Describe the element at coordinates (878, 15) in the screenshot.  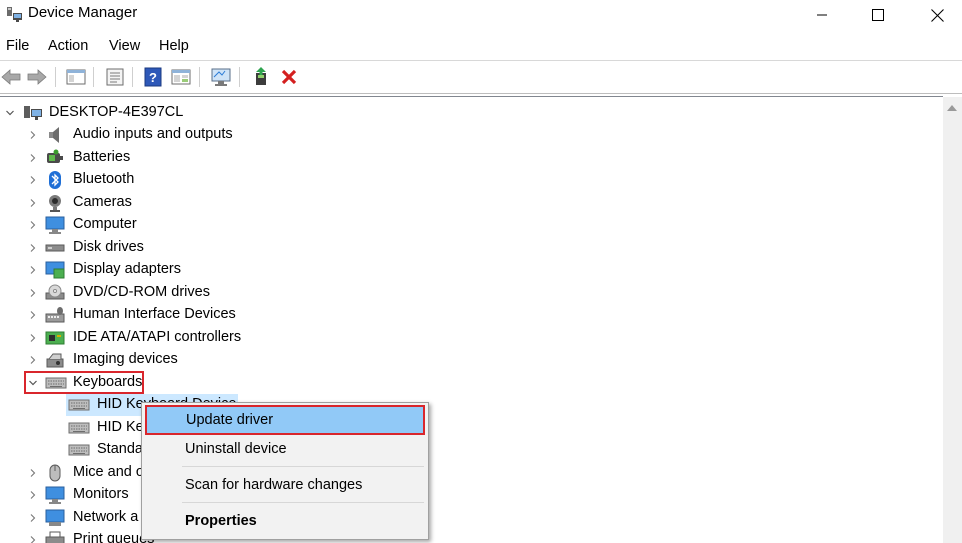
I see `maximize-button` at that location.